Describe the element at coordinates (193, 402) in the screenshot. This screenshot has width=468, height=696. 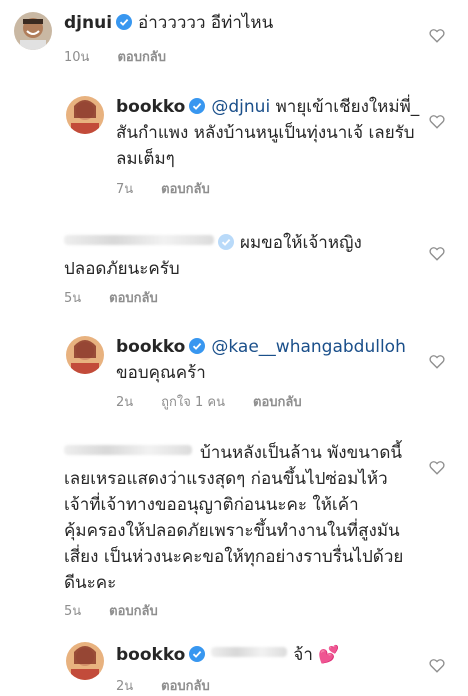
I see `likes-count: ถูกใจ 1 คน` at that location.